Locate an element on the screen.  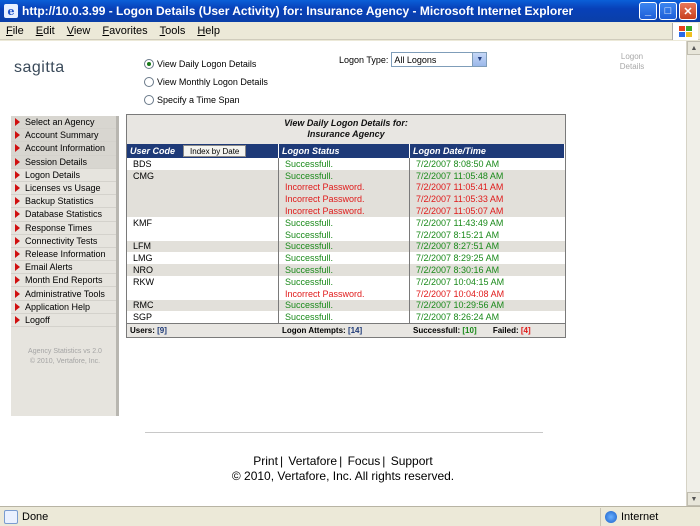
cell-logon-datetime: 7/2/2007 11:05:33 AM is located at coordinates (460, 199).